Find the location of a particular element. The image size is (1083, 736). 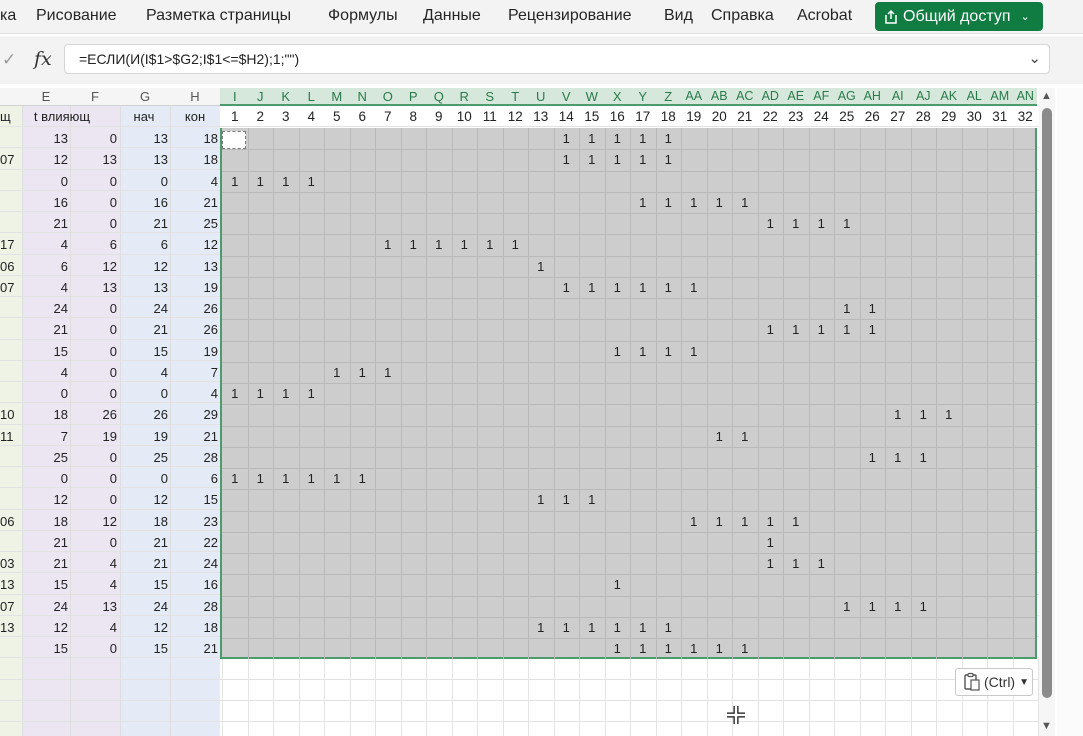

ribbon-tab: Данные is located at coordinates (452, 16).